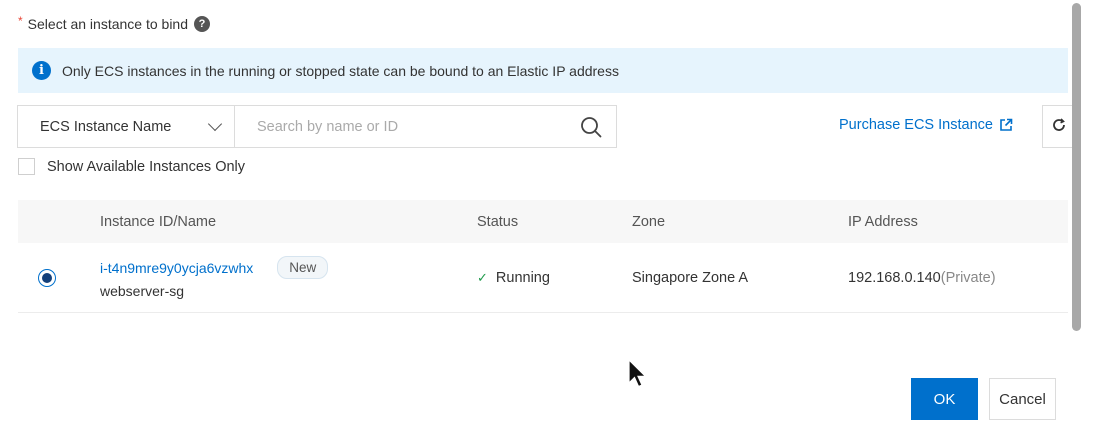 This screenshot has width=1115, height=430. Describe the element at coordinates (106, 126) in the screenshot. I see `search-filter-value: ECS Instance Name` at that location.